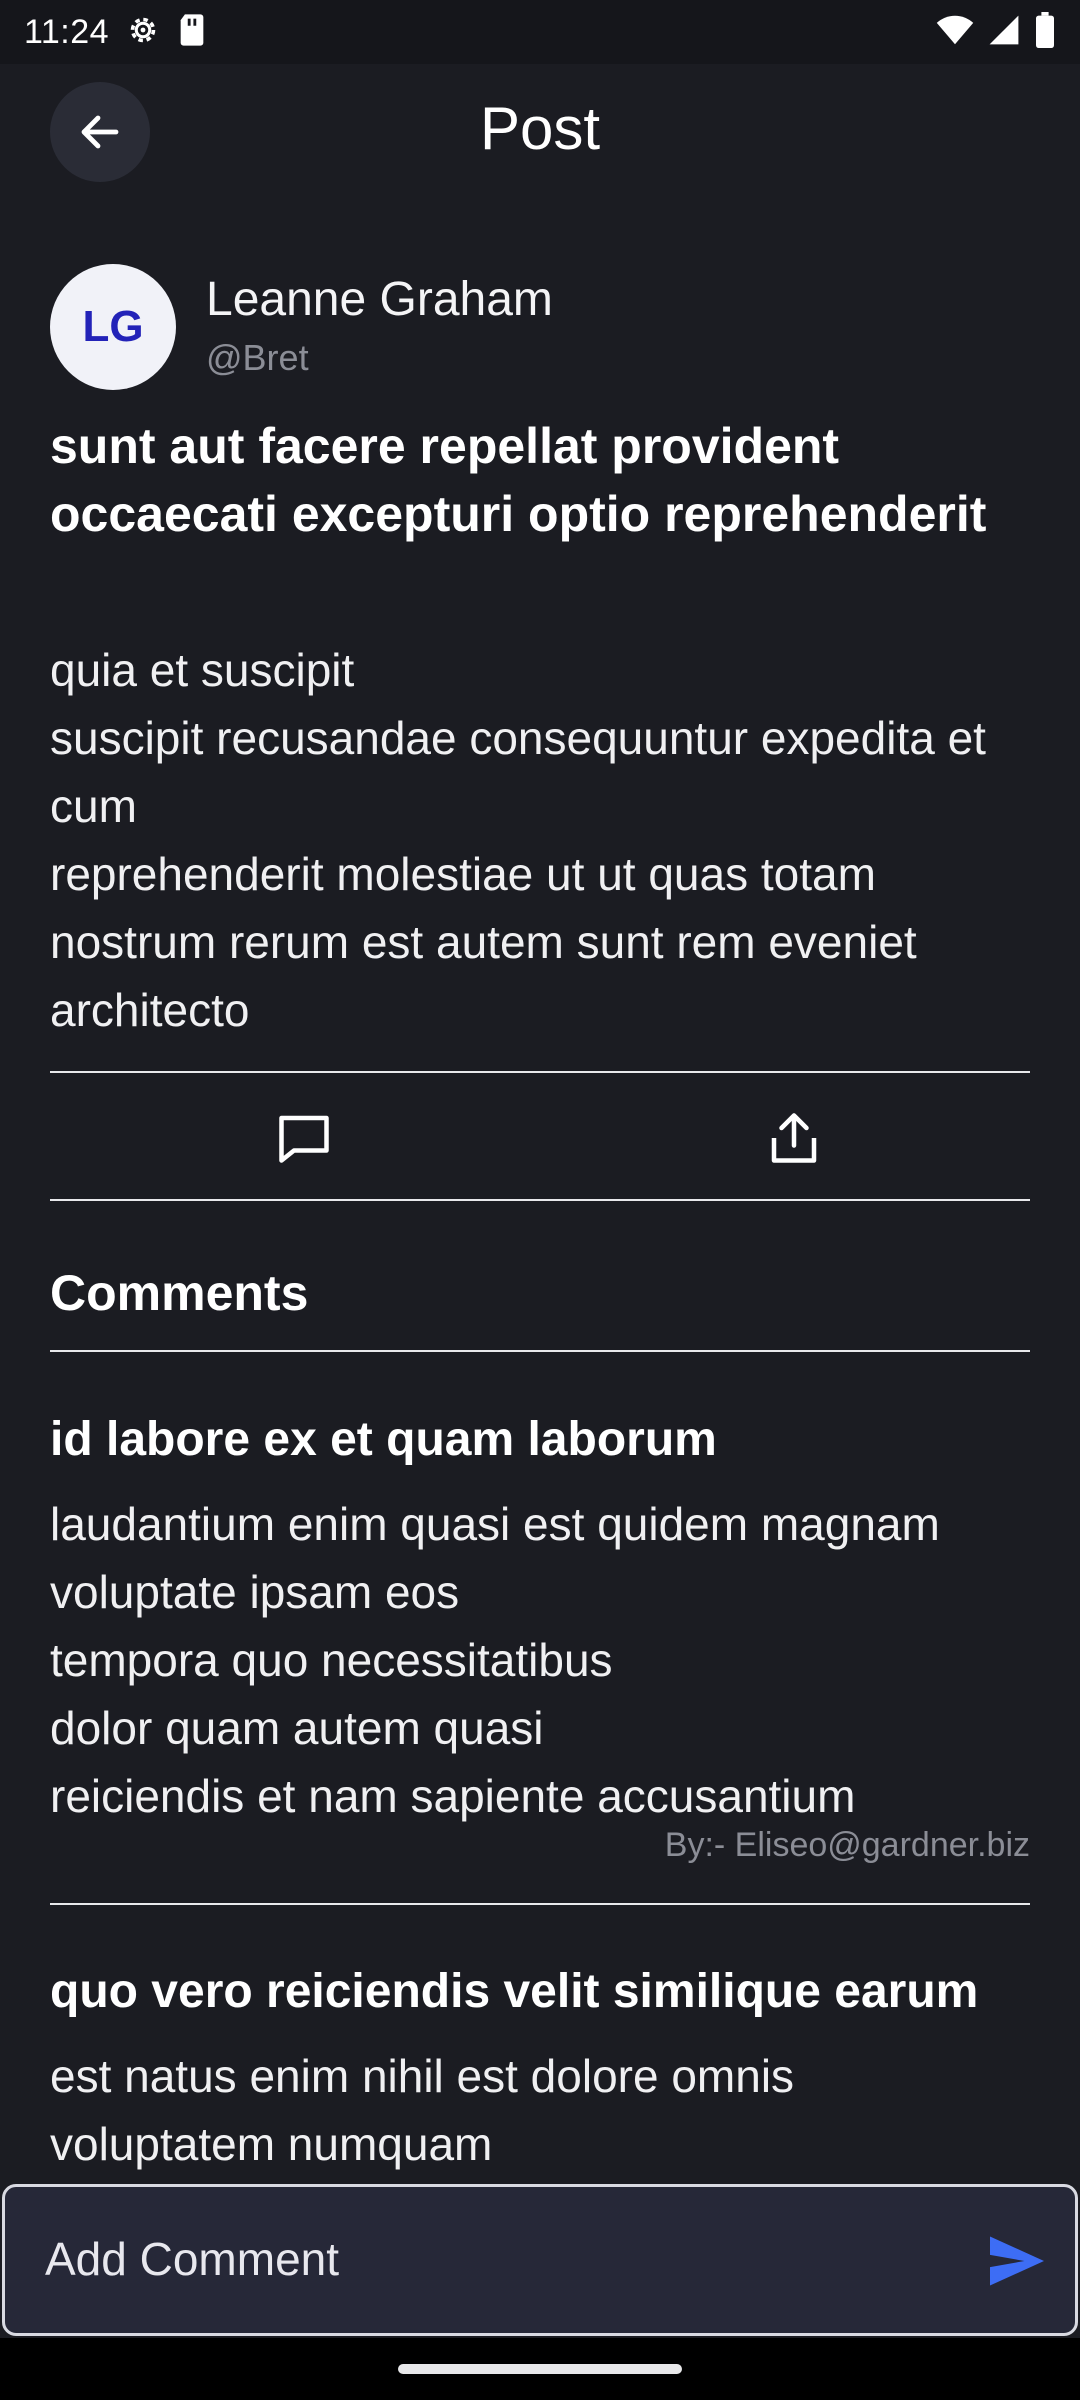 The height and width of the screenshot is (2400, 1080). What do you see at coordinates (1004, 32) in the screenshot?
I see `signal-icon` at bounding box center [1004, 32].